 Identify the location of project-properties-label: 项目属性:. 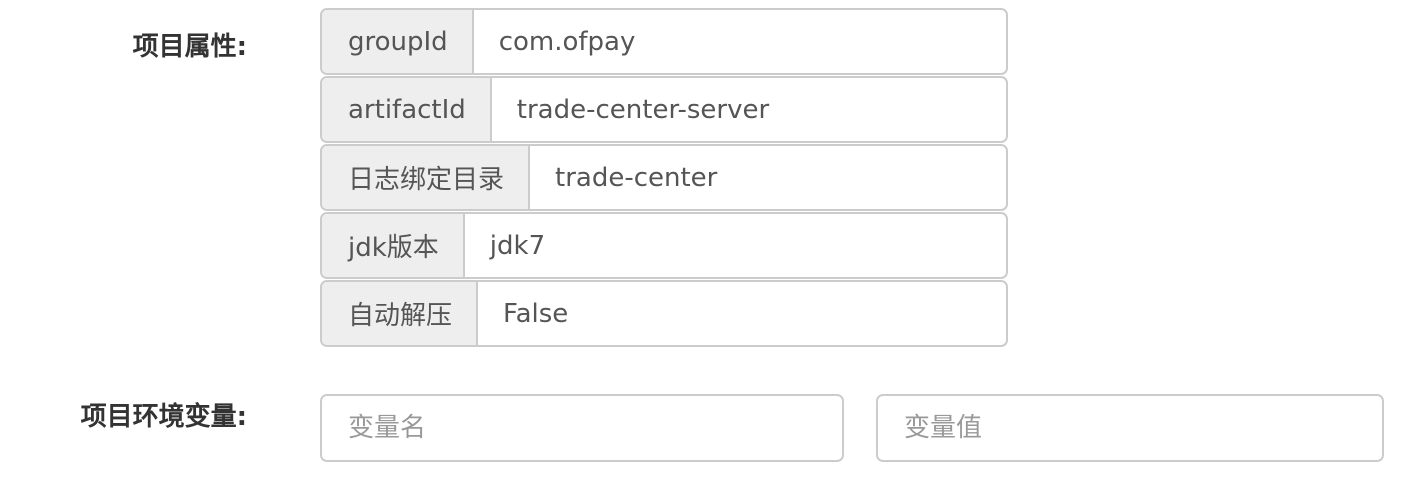
(189, 47).